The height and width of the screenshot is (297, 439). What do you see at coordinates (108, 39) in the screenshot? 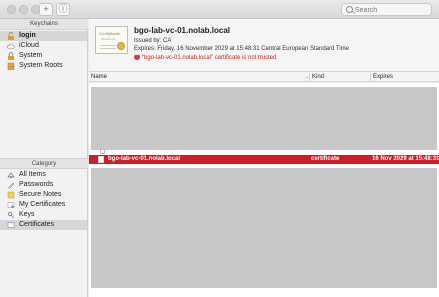
I see `certificate-thumbnail-subtitle: Standard` at bounding box center [108, 39].